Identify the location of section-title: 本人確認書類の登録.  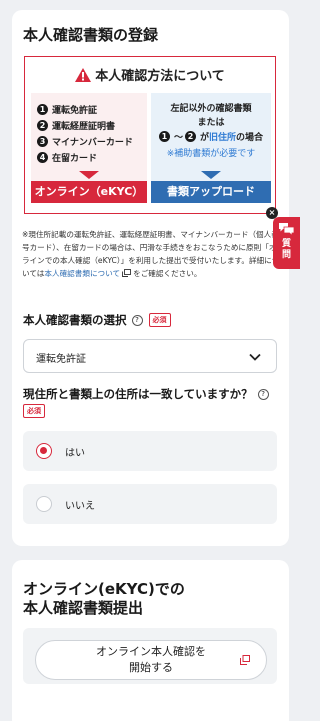
(91, 35).